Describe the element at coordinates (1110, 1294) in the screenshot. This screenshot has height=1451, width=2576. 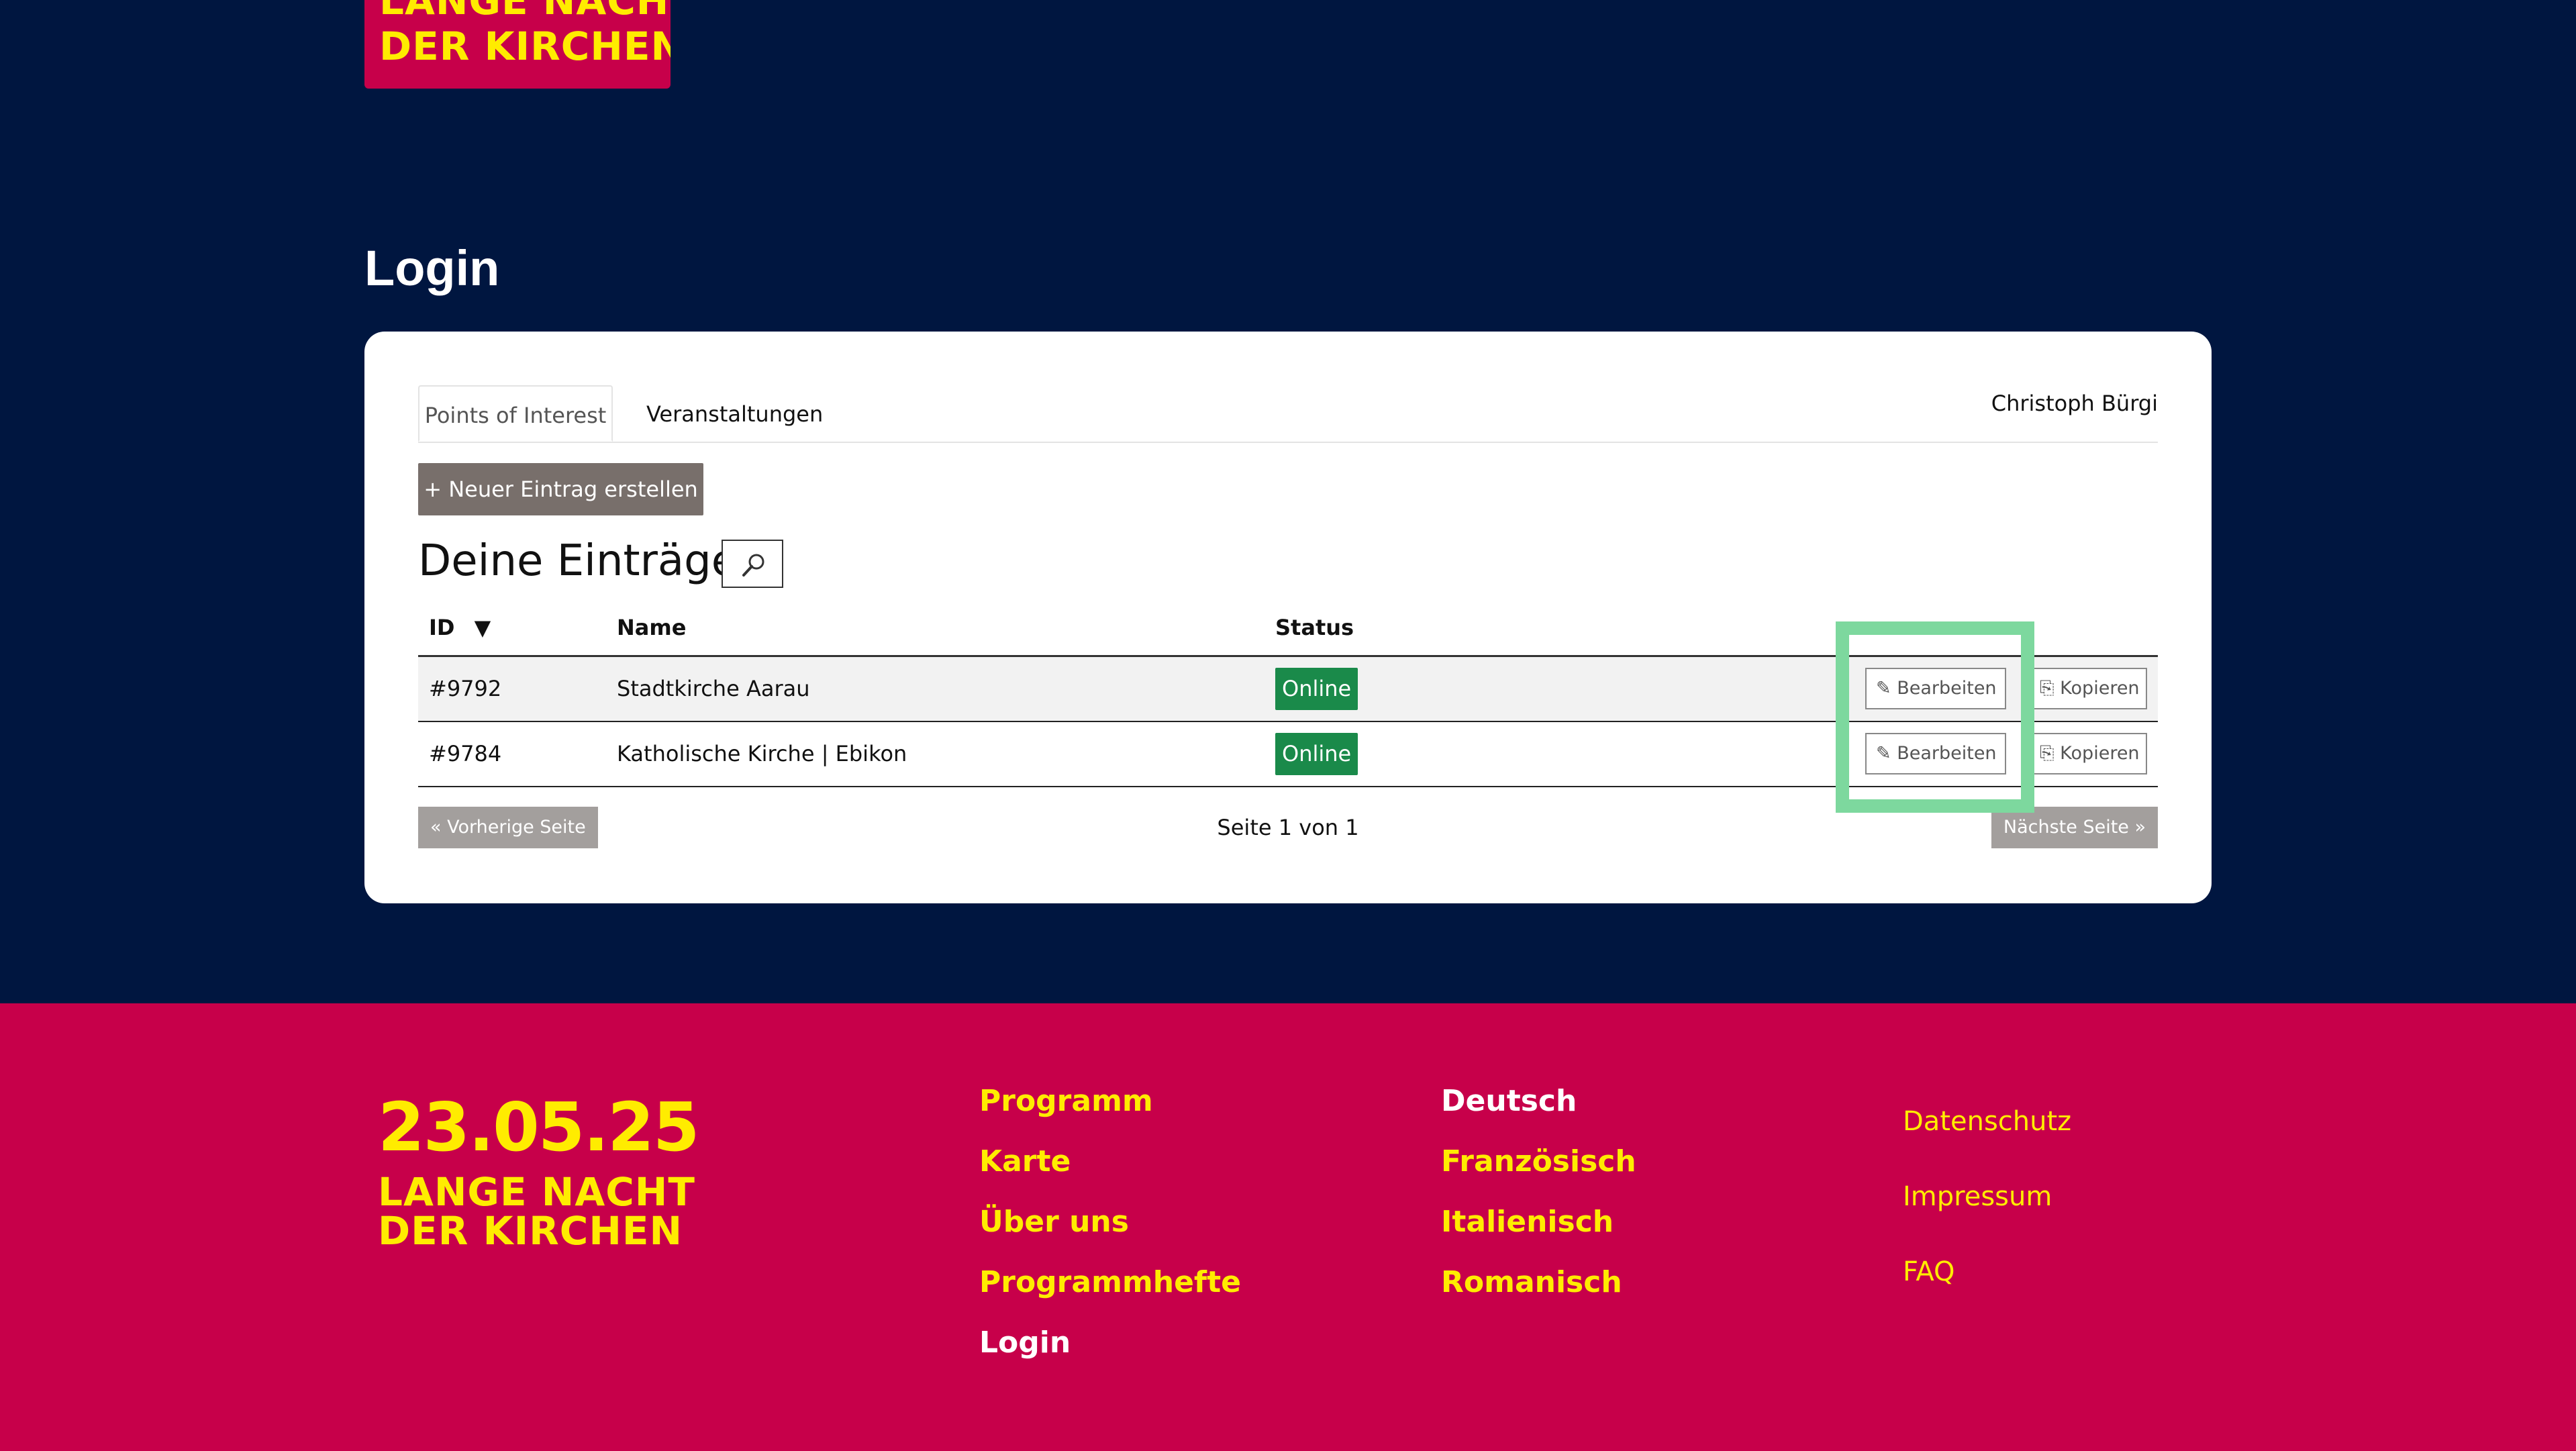
I see `footer-link-programmhefte: Programmhefte` at that location.